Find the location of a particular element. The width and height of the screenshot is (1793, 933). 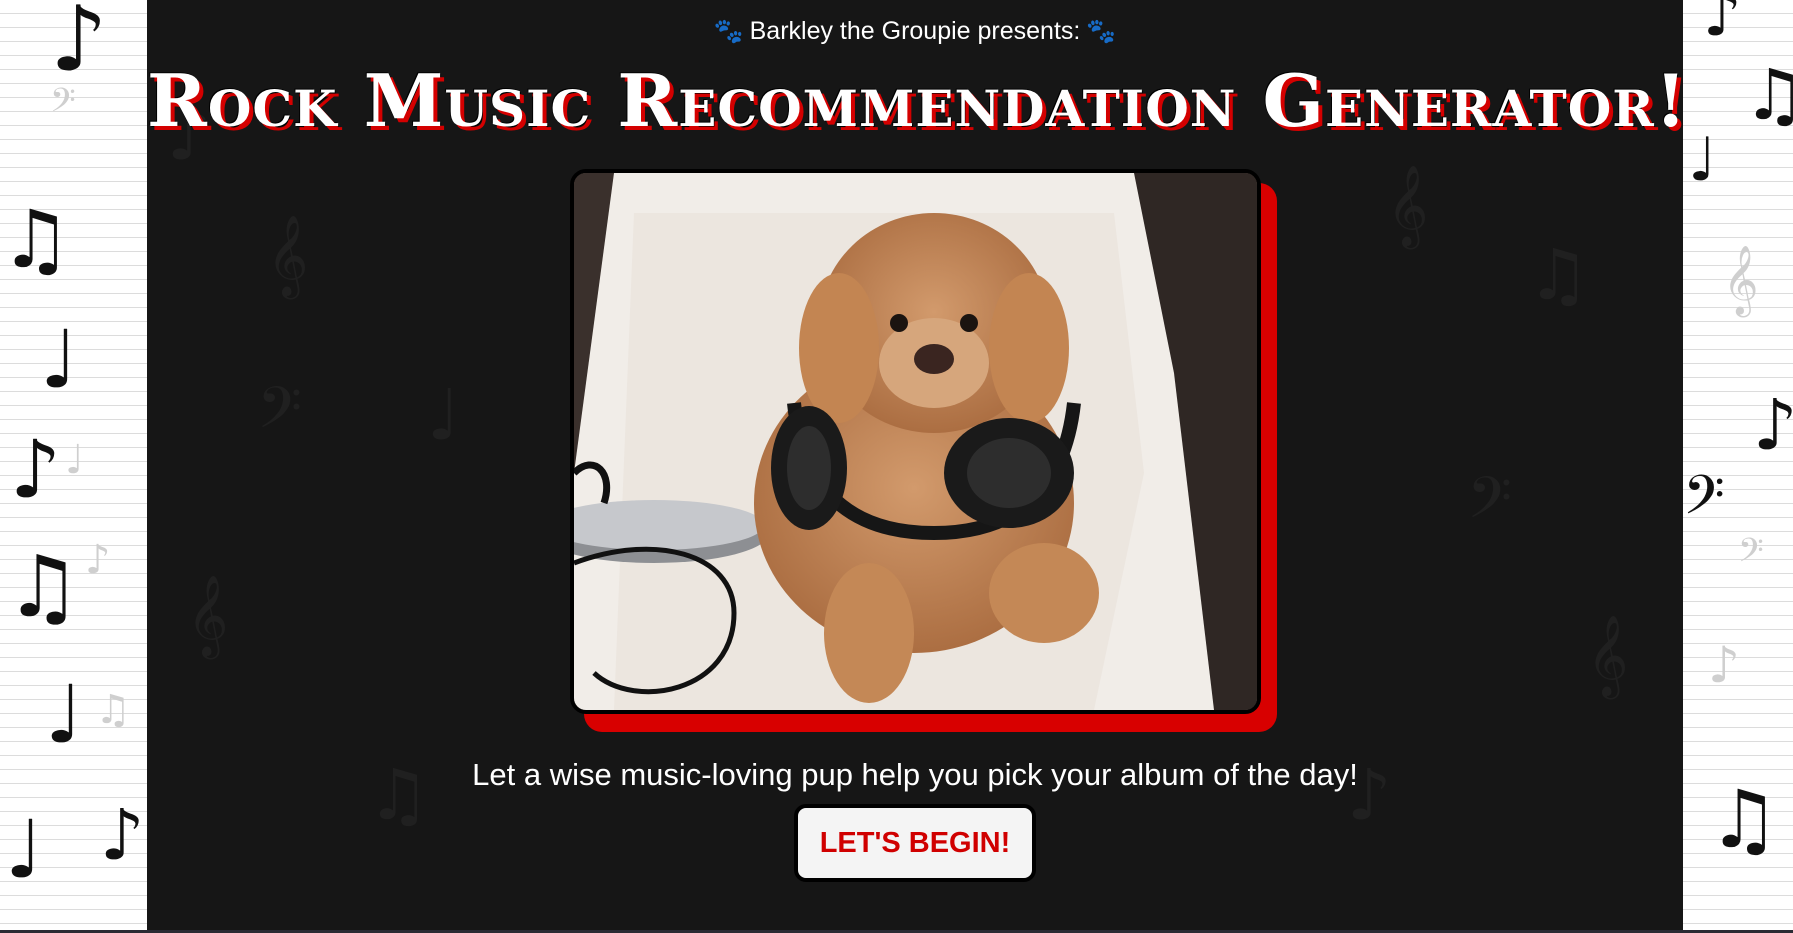

treble-clef-icon: 𝄞 is located at coordinates (1741, 280).